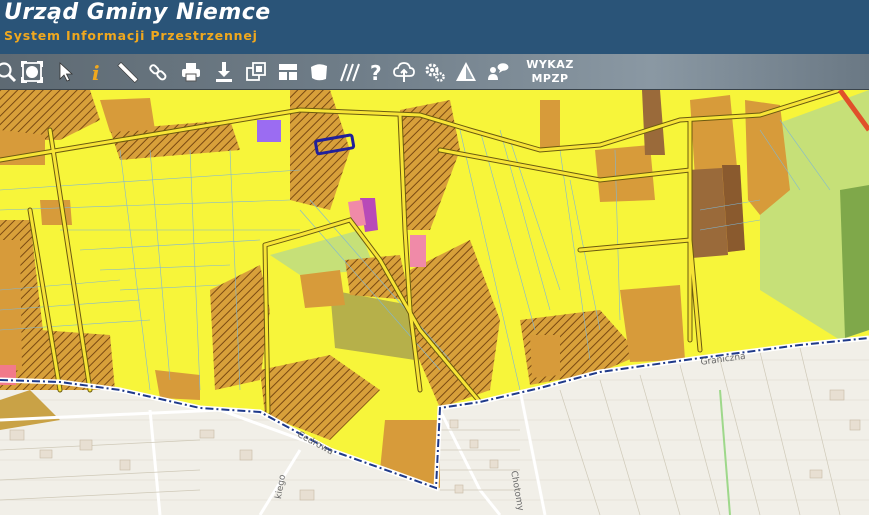 Image resolution: width=869 pixels, height=515 pixels. I want to click on link-icon, so click(158, 72).